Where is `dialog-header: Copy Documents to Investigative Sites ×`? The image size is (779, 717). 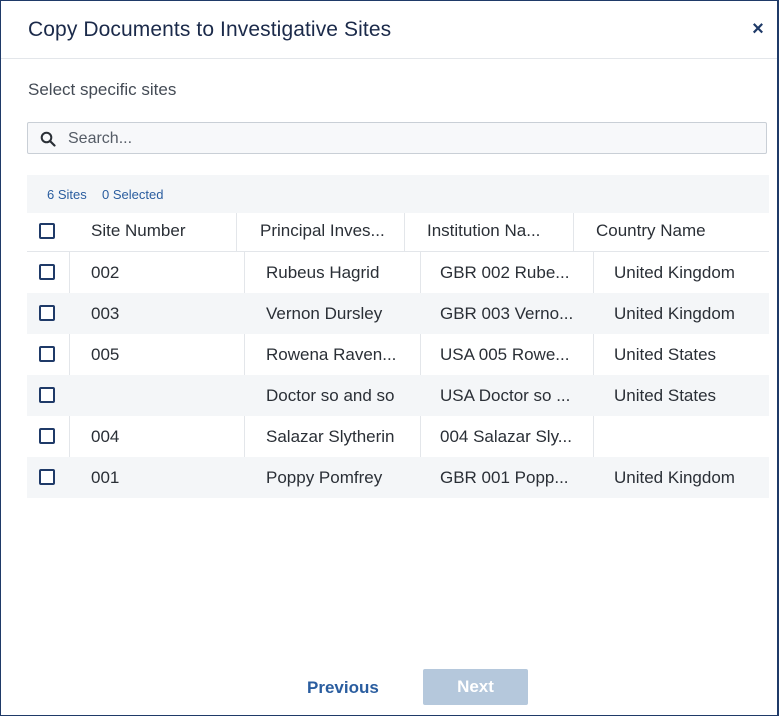 dialog-header: Copy Documents to Investigative Sites × is located at coordinates (389, 30).